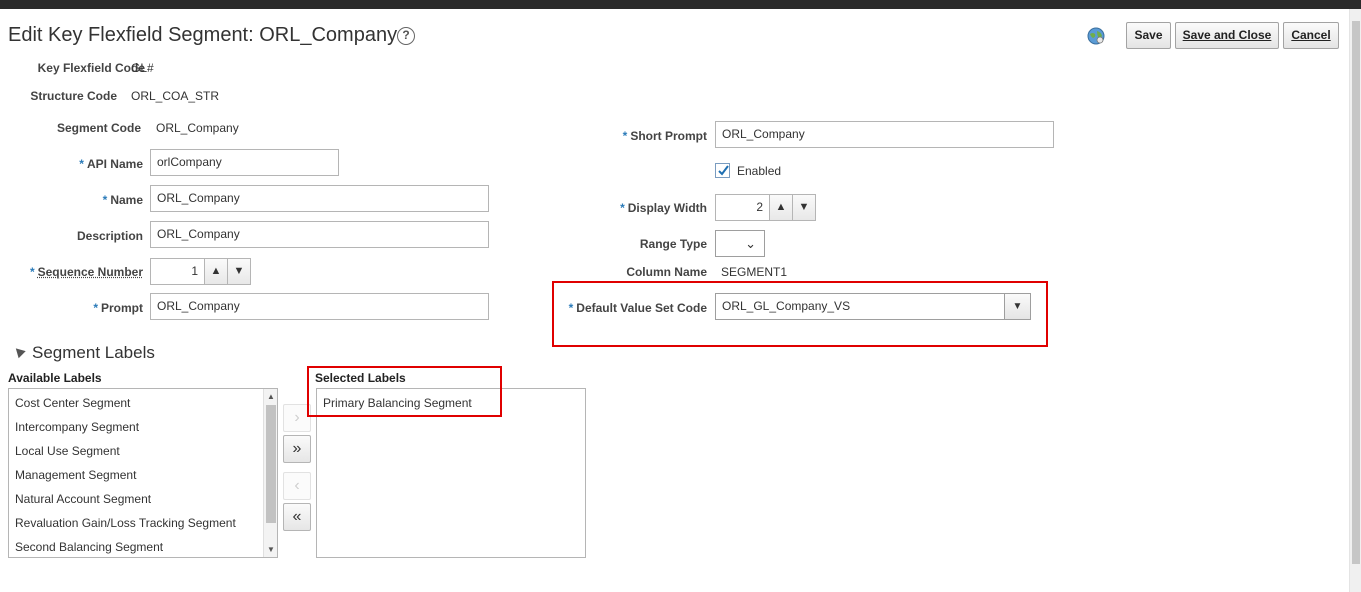  Describe the element at coordinates (91, 68) in the screenshot. I see `key-flexfield-code-label: Key Flexfield Code` at that location.